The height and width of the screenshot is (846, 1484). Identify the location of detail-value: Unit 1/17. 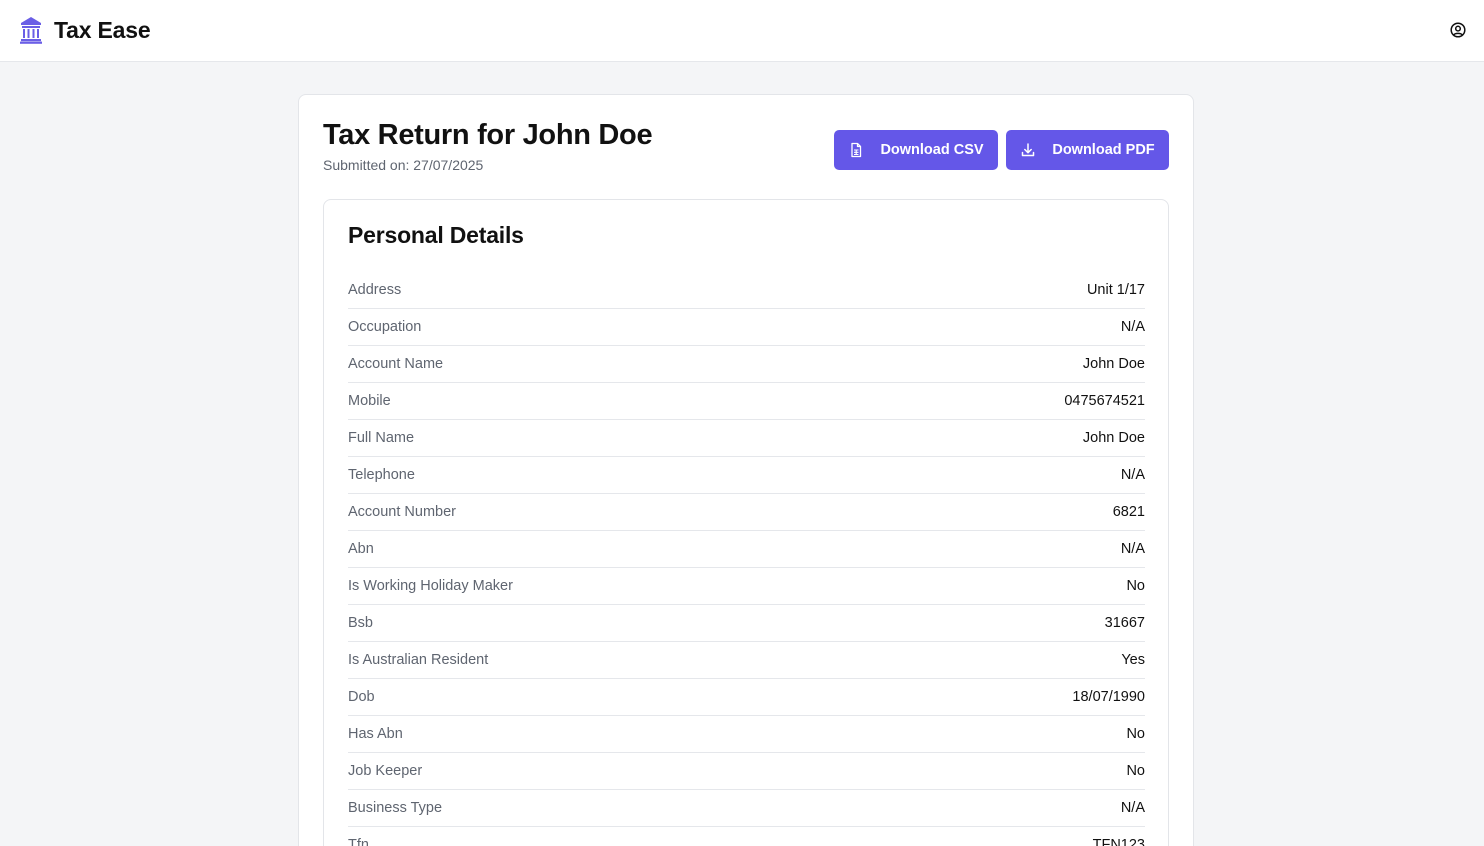
(1115, 290).